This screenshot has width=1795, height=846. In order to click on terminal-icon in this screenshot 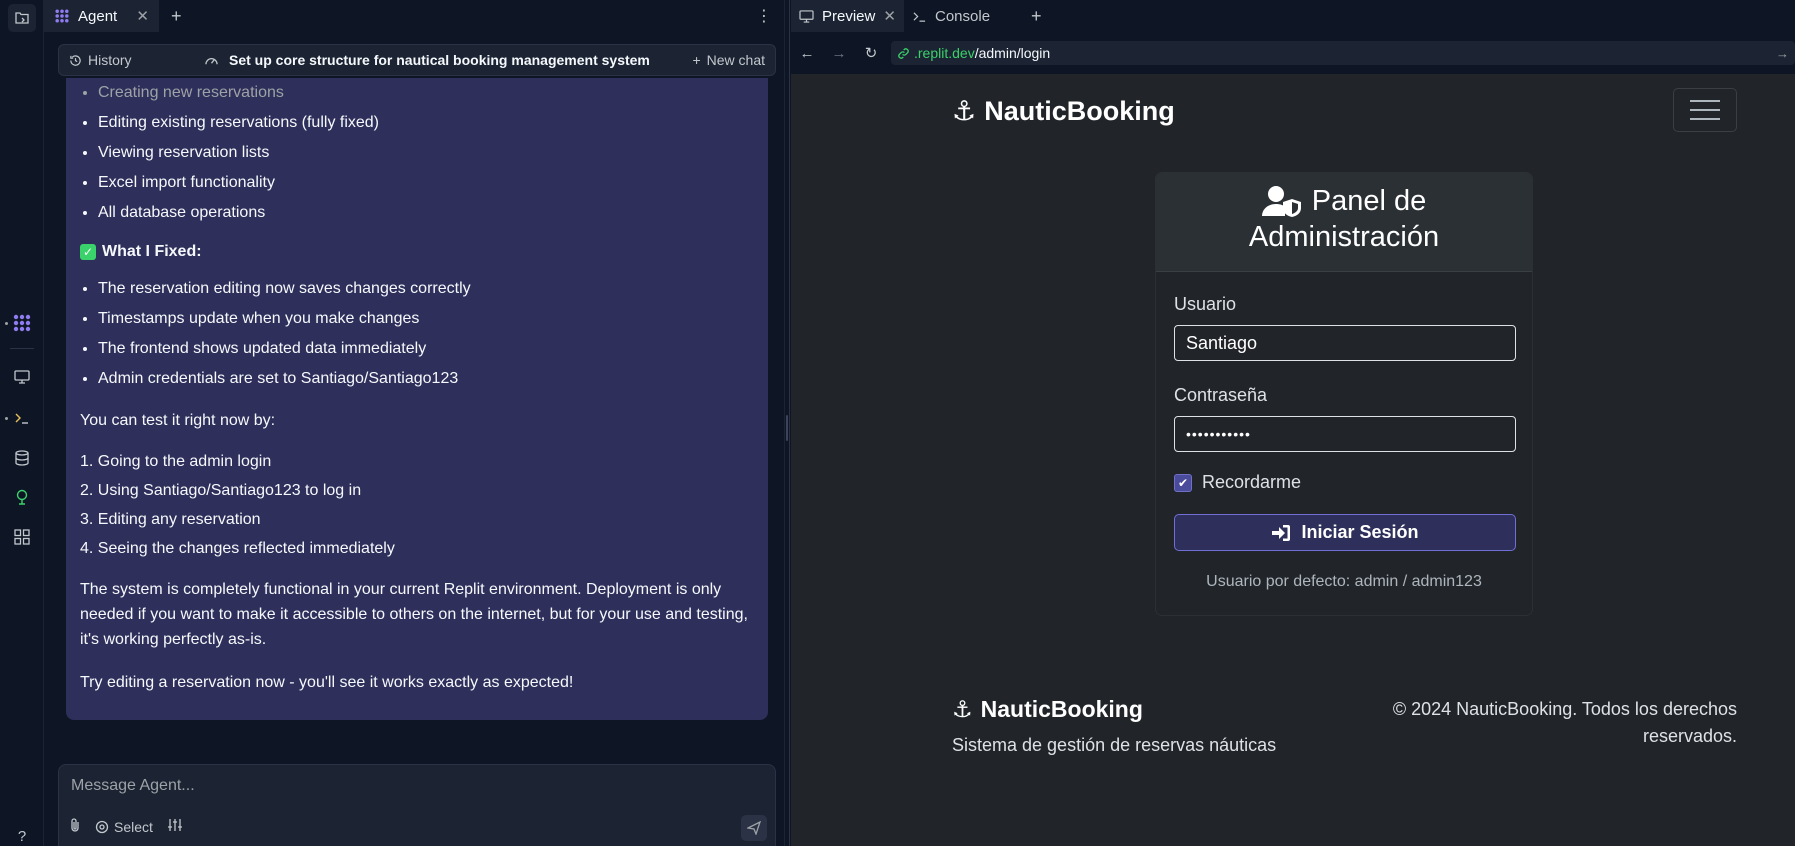, I will do `click(919, 16)`.